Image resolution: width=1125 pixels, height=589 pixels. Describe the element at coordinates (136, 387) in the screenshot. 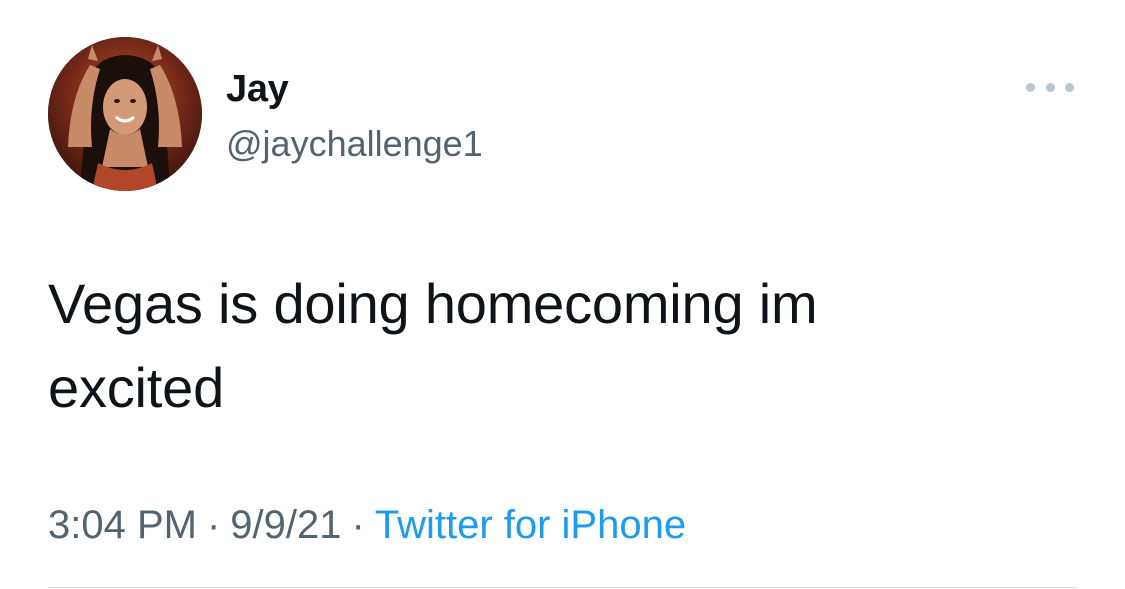

I see `tweet-text-line: excited` at that location.